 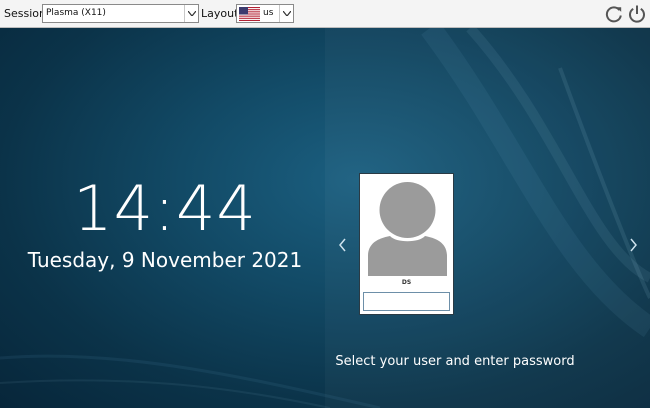 What do you see at coordinates (325, 14) in the screenshot?
I see `top-toolbar: Session Plasma (X11) Layout us` at bounding box center [325, 14].